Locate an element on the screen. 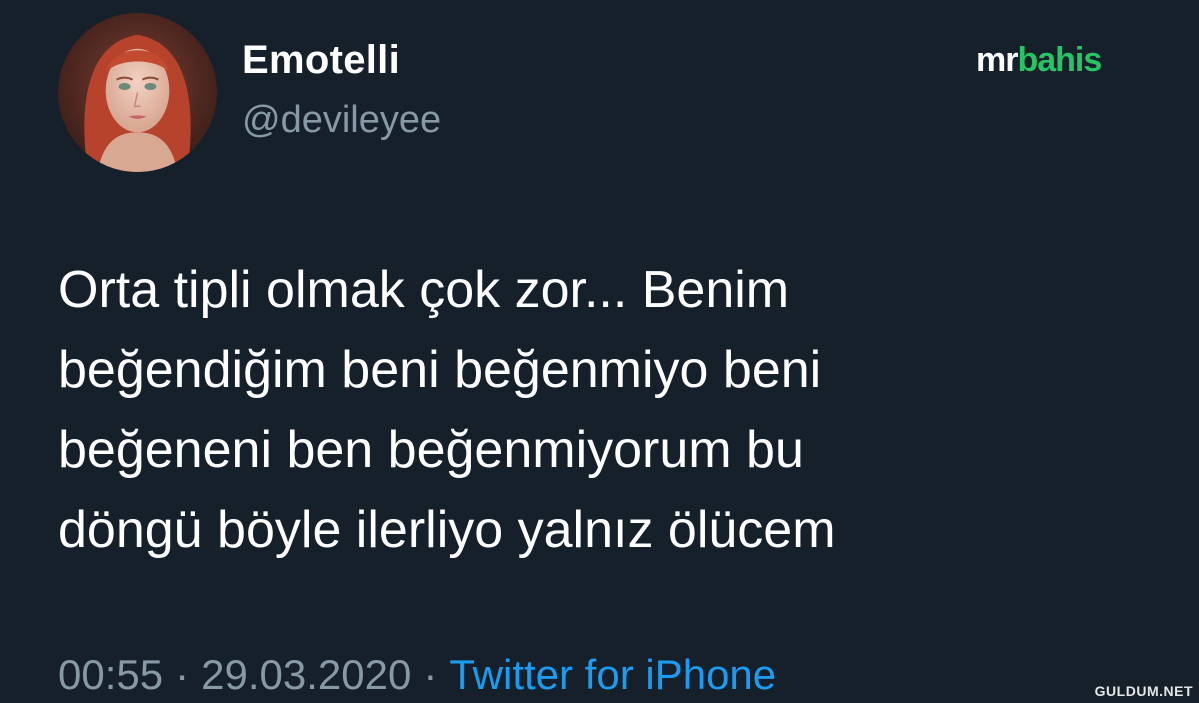 Image resolution: width=1199 pixels, height=703 pixels. tweet-time: 00:55 is located at coordinates (110, 674).